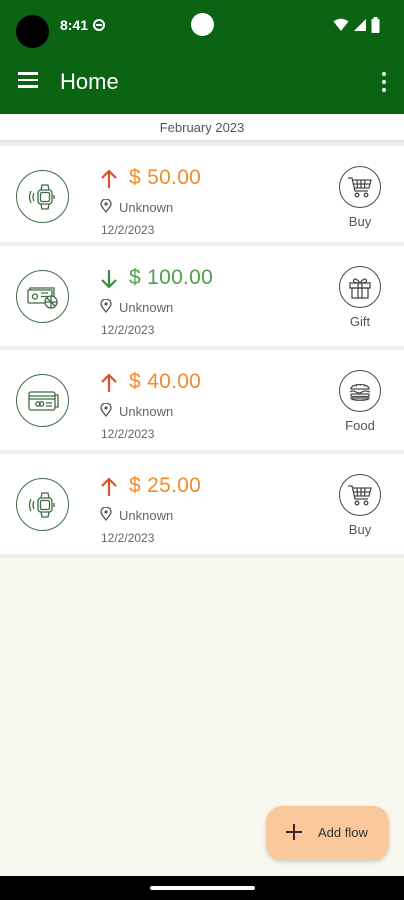 The height and width of the screenshot is (900, 404). What do you see at coordinates (165, 485) in the screenshot?
I see `transaction-amount: $ 25.00` at bounding box center [165, 485].